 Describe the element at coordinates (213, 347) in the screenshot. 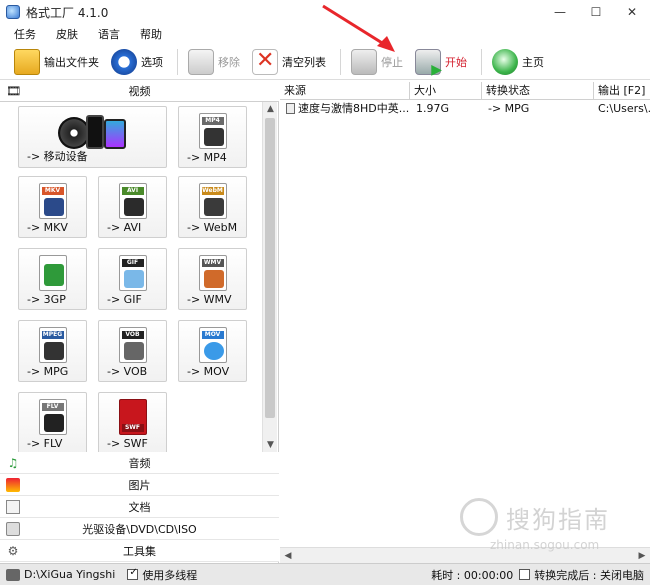

I see `mov-file-icon: MOV` at that location.